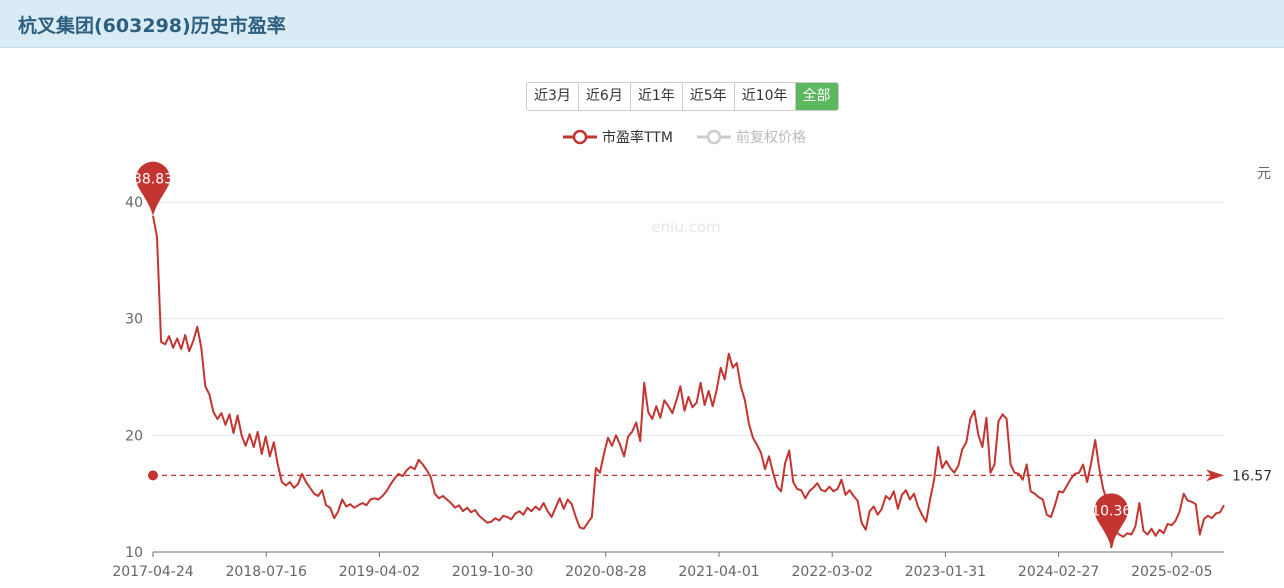 The image size is (1284, 588). I want to click on x-tick-label: 2018-07-16, so click(266, 572).